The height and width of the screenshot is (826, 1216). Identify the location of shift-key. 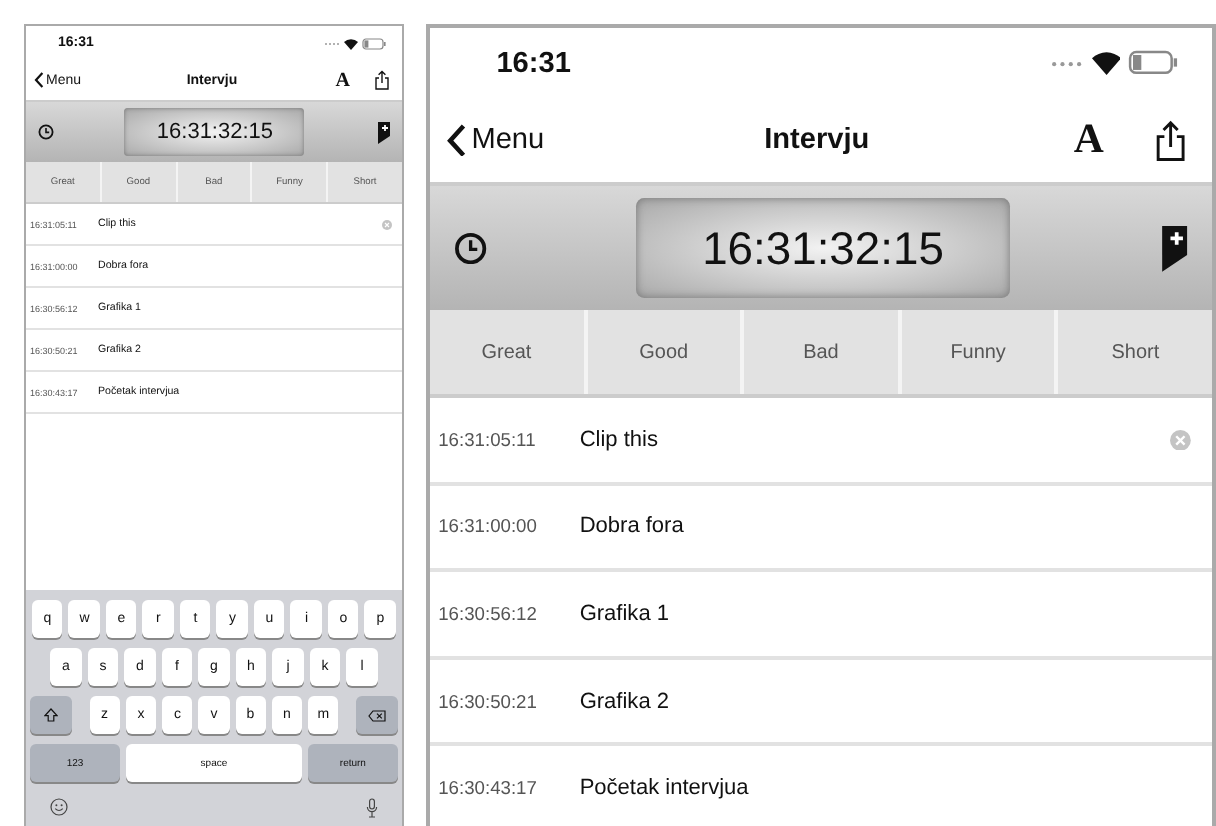
(50, 715).